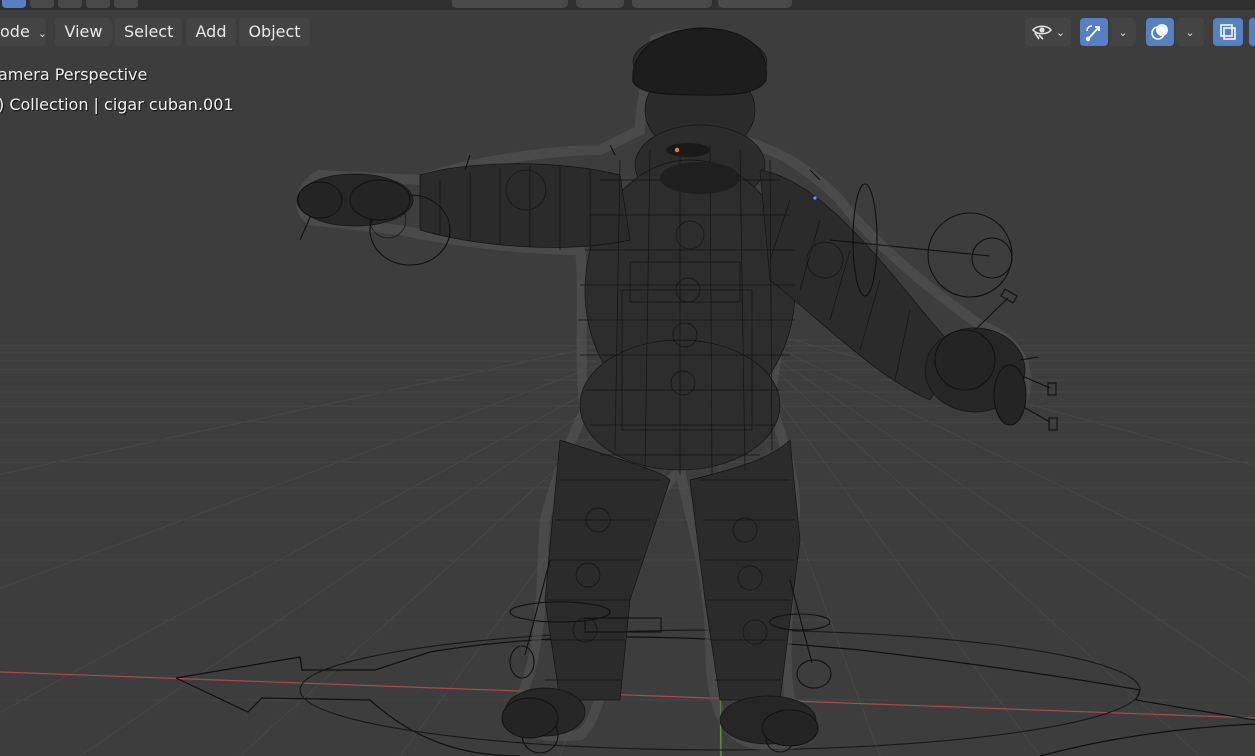  Describe the element at coordinates (627, 5) in the screenshot. I see `top-toolbar-strip` at that location.